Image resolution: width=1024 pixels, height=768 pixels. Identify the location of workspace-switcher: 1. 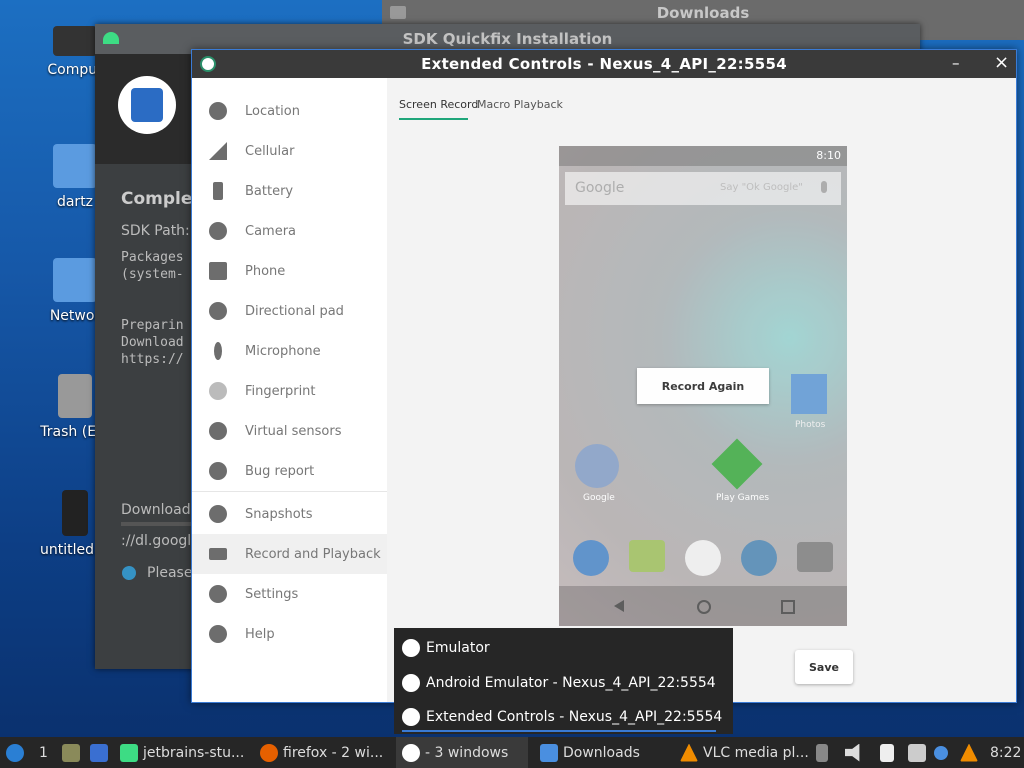
(43, 752).